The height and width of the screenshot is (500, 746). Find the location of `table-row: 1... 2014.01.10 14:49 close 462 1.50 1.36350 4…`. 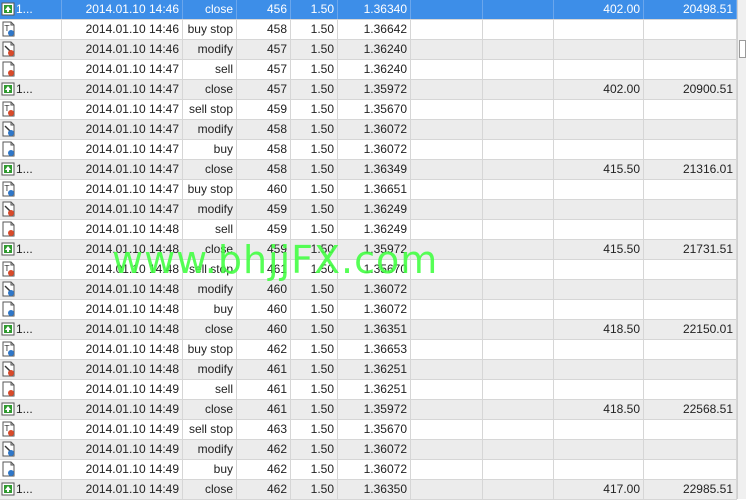

table-row: 1... 2014.01.10 14:49 close 462 1.50 1.36350 4… is located at coordinates (368, 490).